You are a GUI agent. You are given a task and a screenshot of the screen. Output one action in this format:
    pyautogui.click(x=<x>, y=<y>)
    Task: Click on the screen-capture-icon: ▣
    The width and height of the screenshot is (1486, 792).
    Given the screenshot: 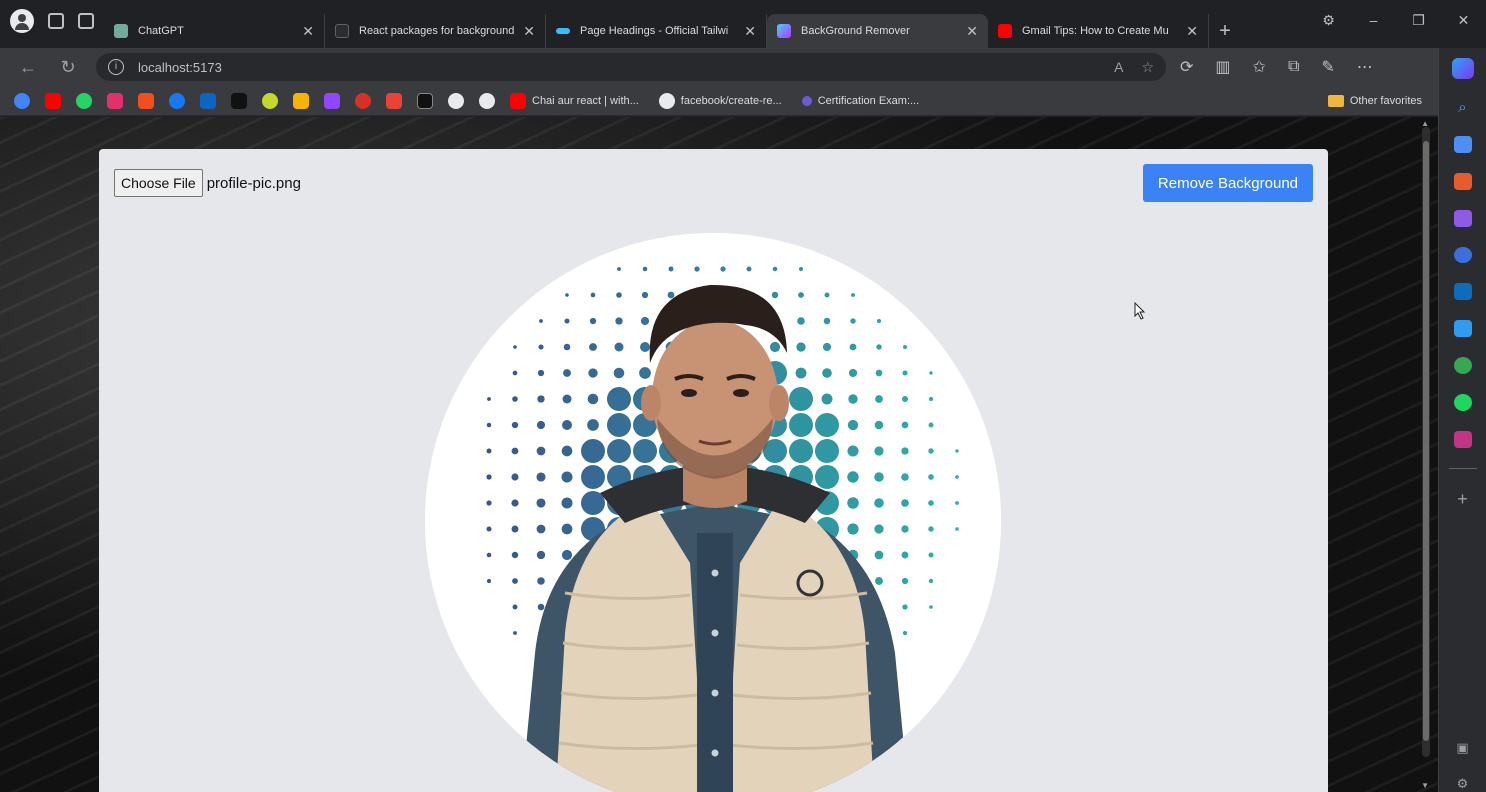 What is the action you would take?
    pyautogui.click(x=1462, y=748)
    